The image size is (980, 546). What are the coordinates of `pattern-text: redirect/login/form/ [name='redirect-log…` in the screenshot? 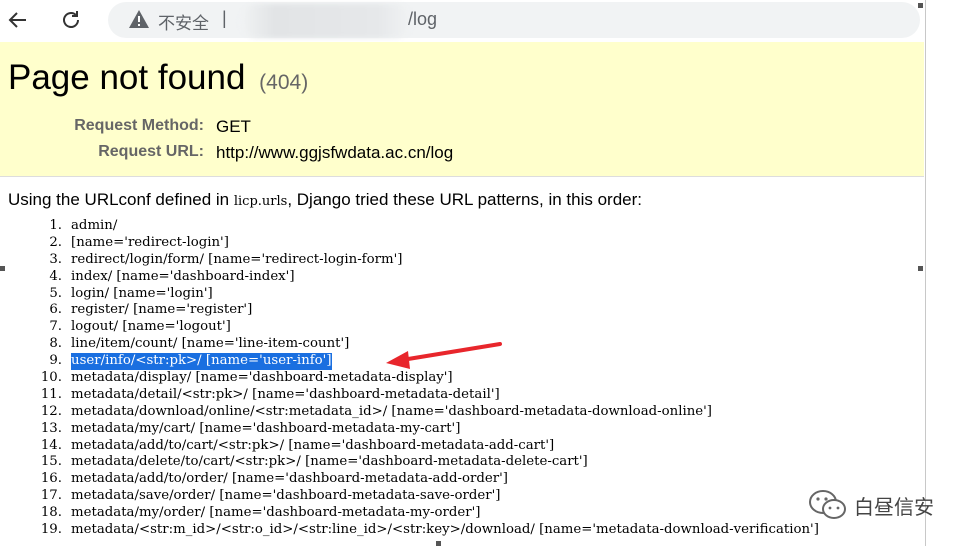 It's located at (236, 260).